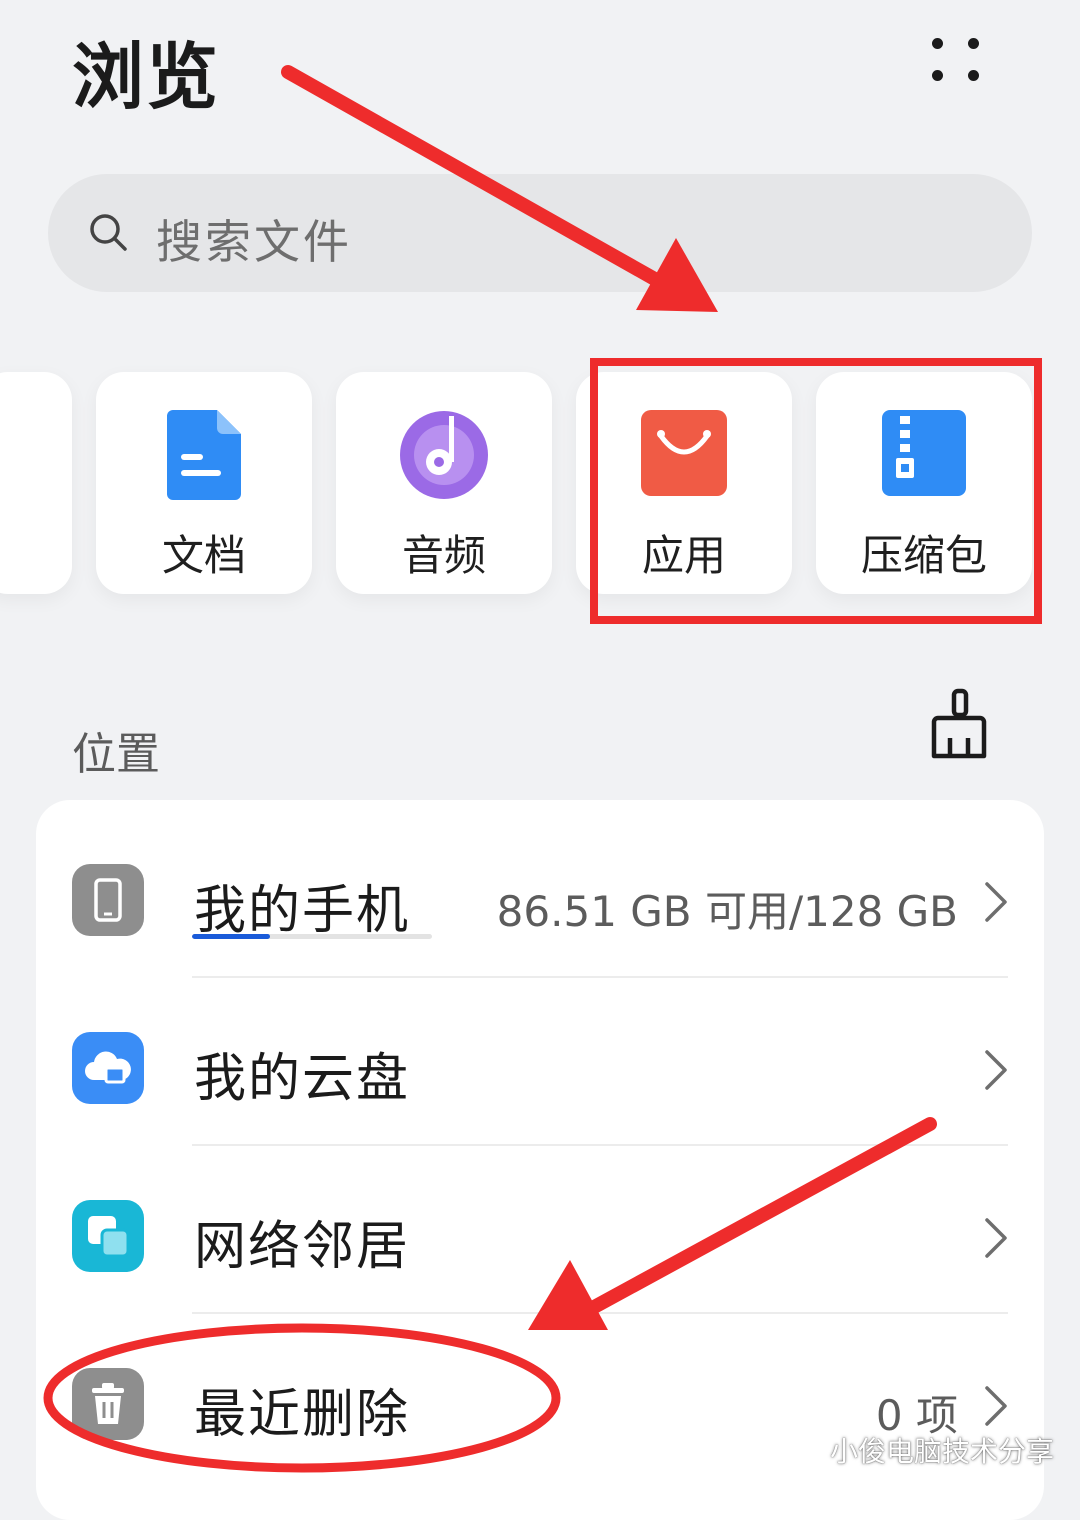  I want to click on broom-icon, so click(959, 725).